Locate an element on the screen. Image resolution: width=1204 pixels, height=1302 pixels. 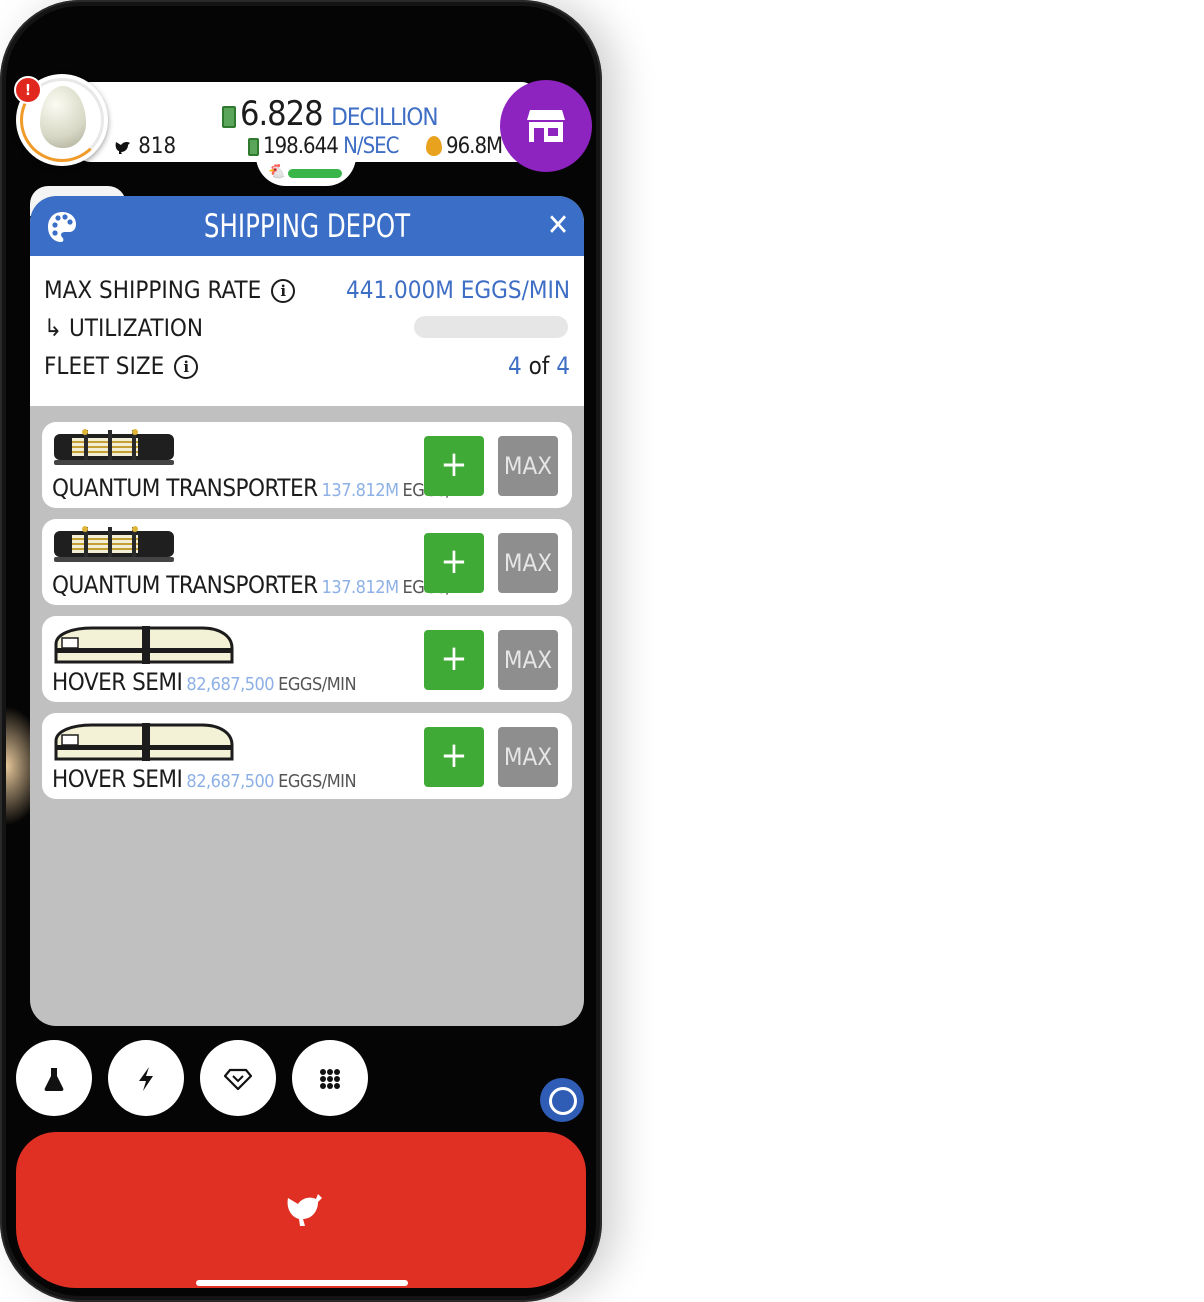
money-total: 6.828 DECILLION is located at coordinates (330, 114).